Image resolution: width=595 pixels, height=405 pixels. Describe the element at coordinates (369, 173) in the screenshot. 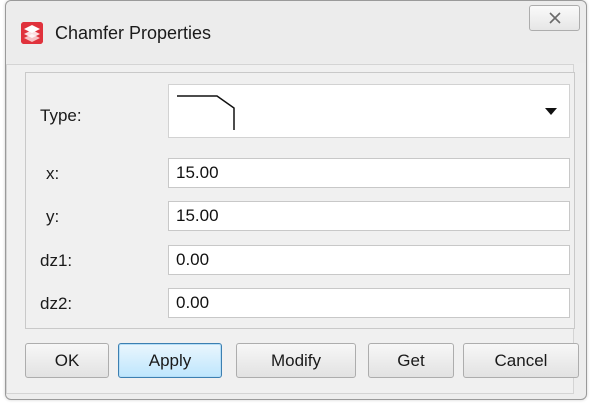

I see `x-field` at that location.